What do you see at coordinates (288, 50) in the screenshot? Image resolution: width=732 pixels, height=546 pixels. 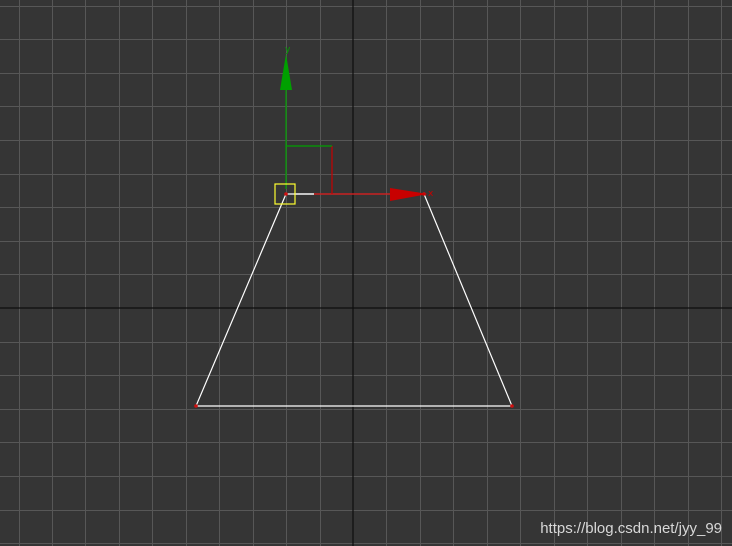 I see `gizmo-y-axis-label: y` at bounding box center [288, 50].